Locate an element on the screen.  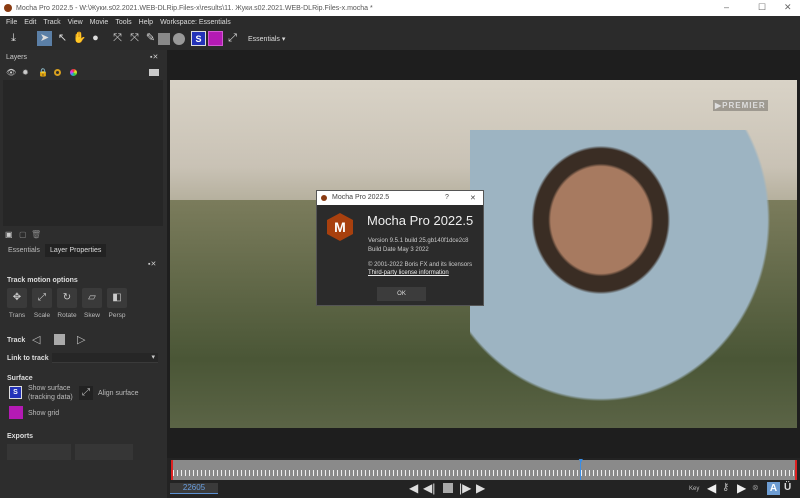
update-toggle: Ü is located at coordinates (787, 487).